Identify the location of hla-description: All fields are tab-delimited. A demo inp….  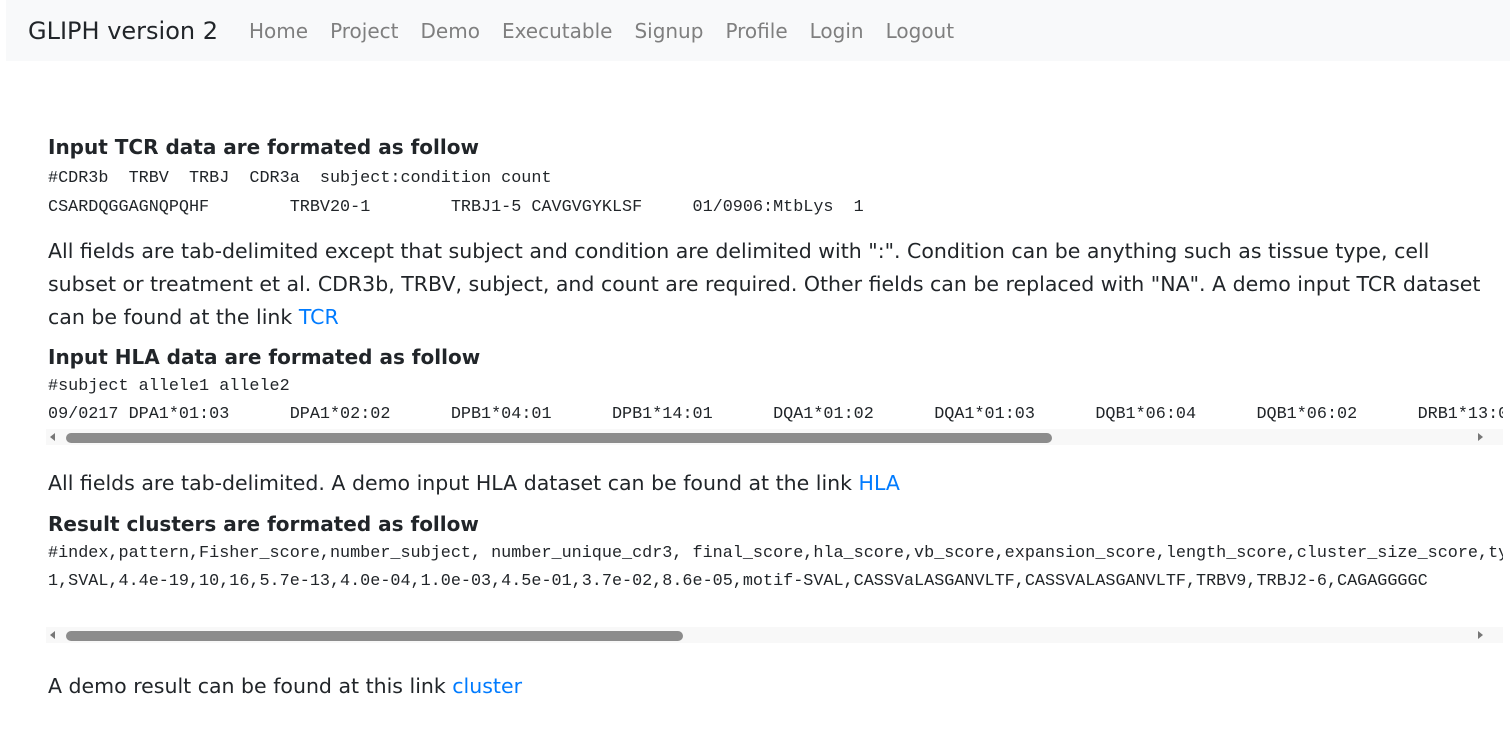
(775, 483).